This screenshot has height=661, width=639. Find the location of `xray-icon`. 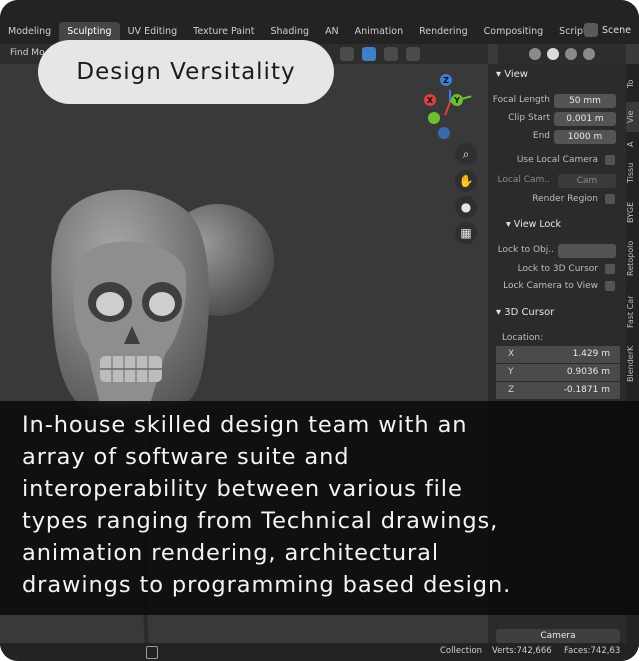

xray-icon is located at coordinates (391, 54).